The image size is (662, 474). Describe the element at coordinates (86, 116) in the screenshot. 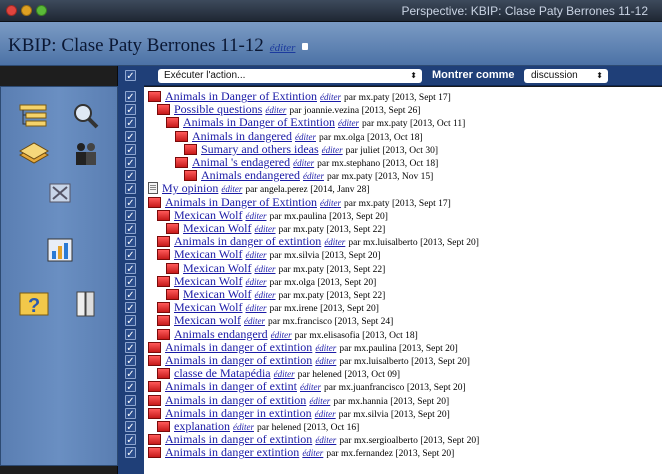

I see `magnifier-icon` at that location.